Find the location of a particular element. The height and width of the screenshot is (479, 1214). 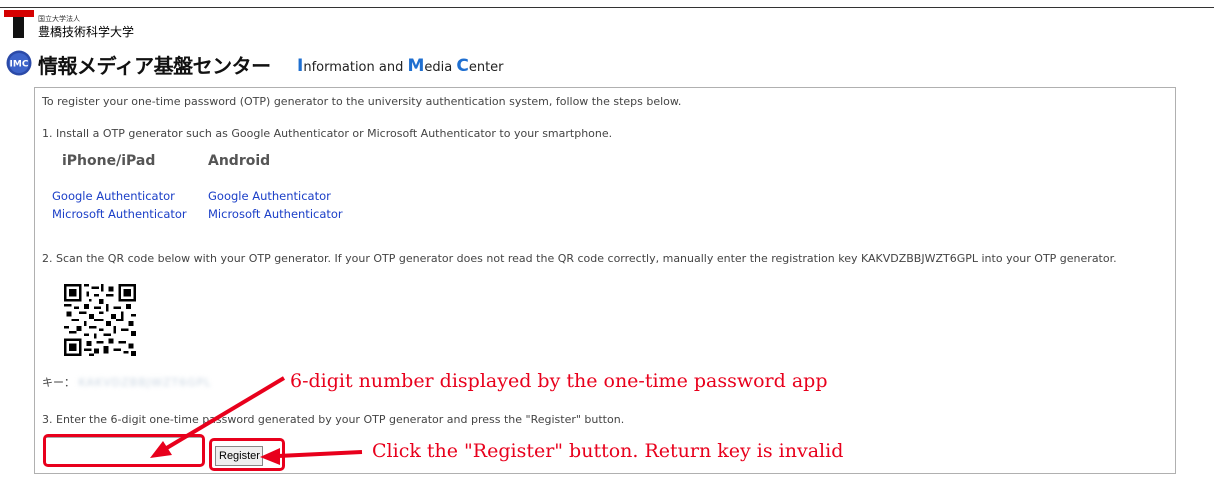

android-google-authenticator-link: Google Authenticator is located at coordinates (269, 196).